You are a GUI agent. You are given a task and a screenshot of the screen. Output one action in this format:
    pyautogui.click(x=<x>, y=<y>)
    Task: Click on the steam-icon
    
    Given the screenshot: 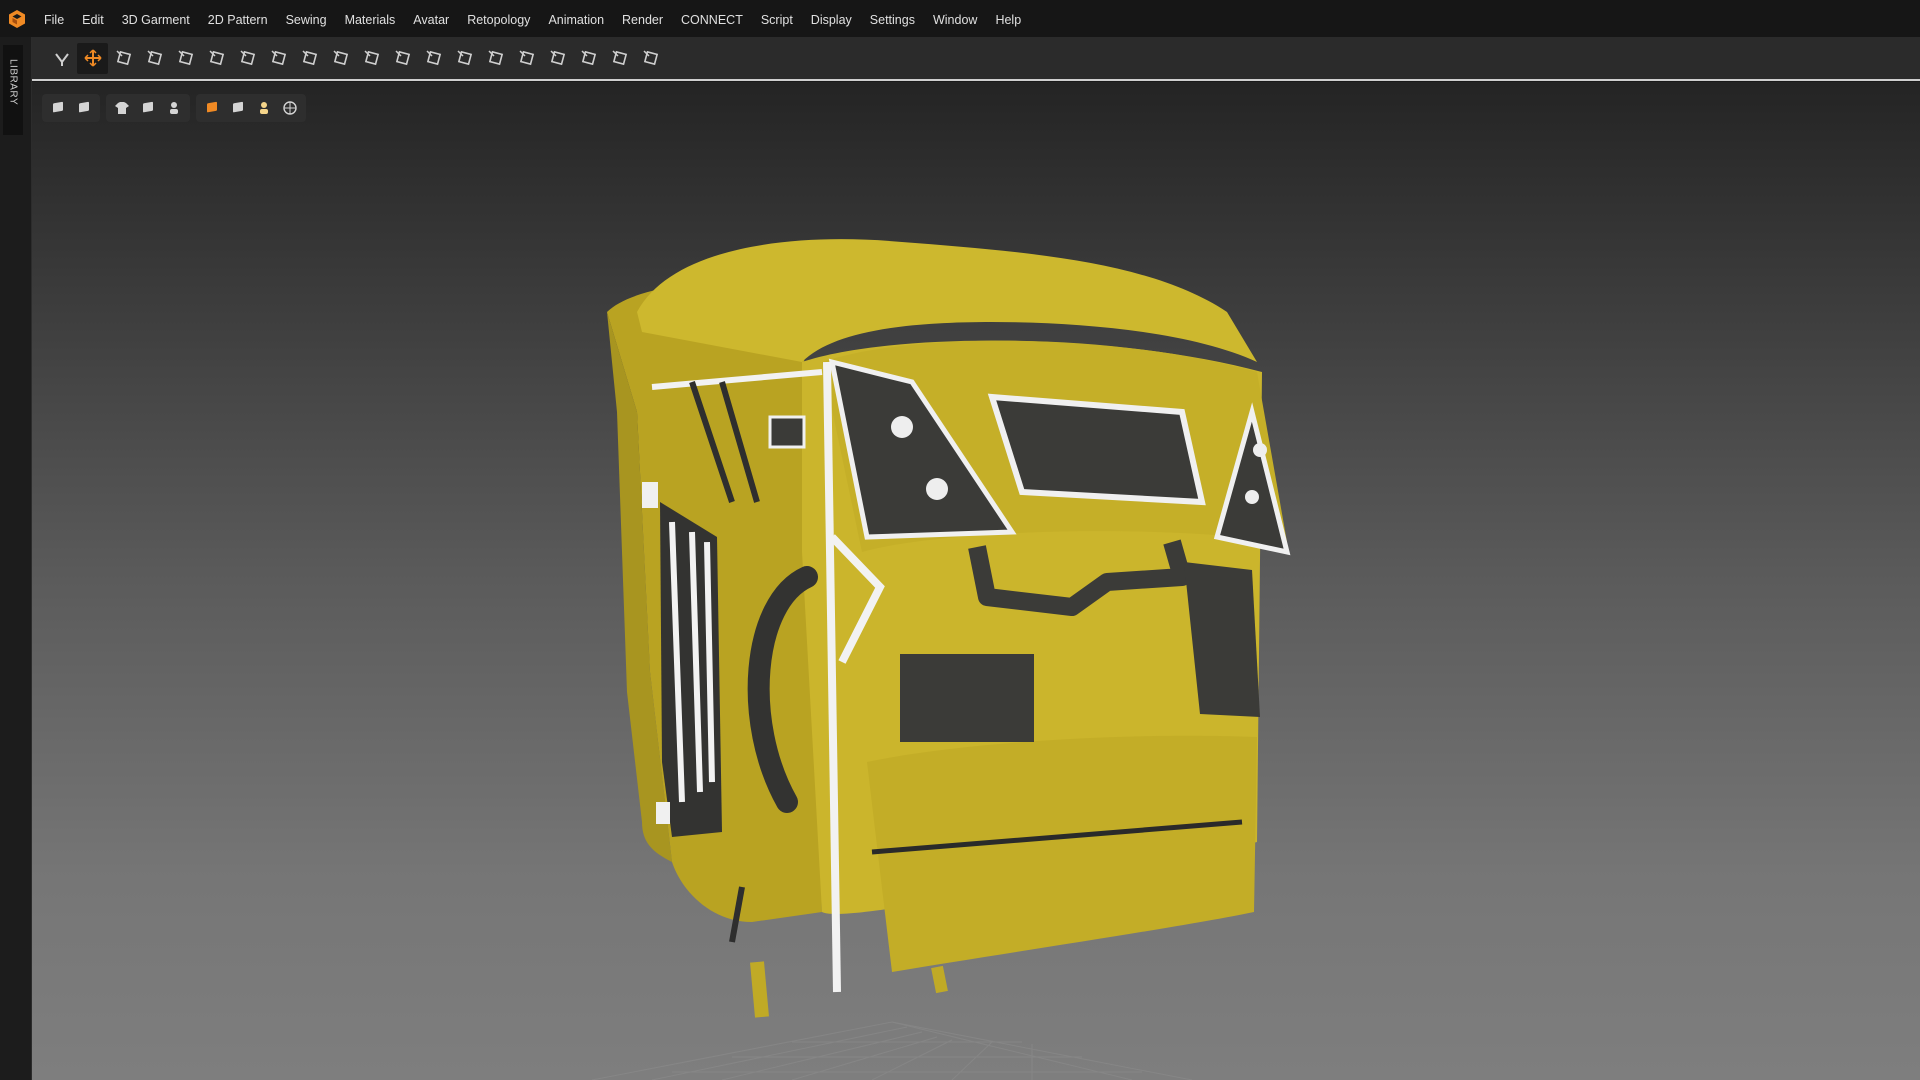 What is the action you would take?
    pyautogui.click(x=402, y=58)
    